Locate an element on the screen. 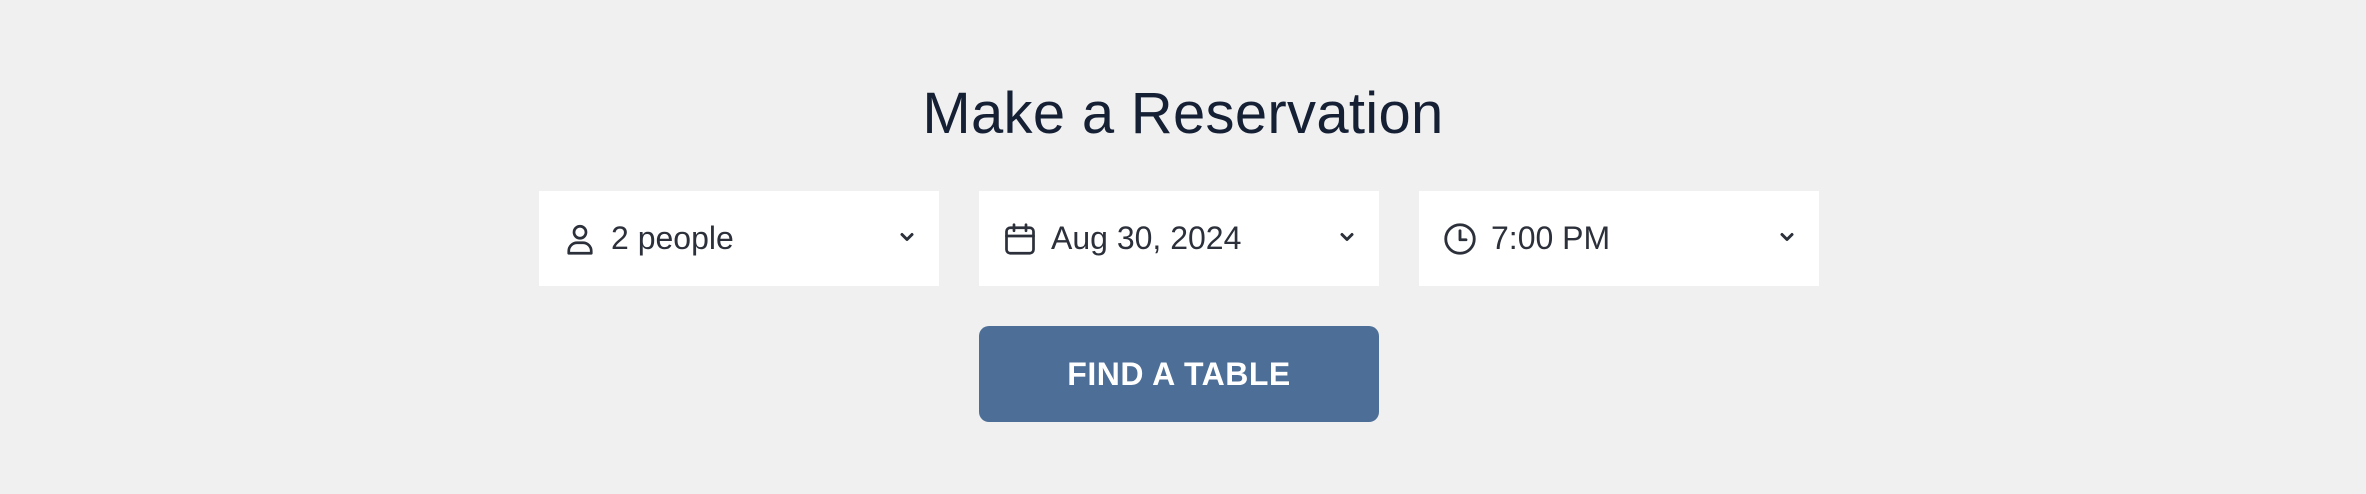 This screenshot has width=2366, height=494. clock-icon is located at coordinates (1460, 239).